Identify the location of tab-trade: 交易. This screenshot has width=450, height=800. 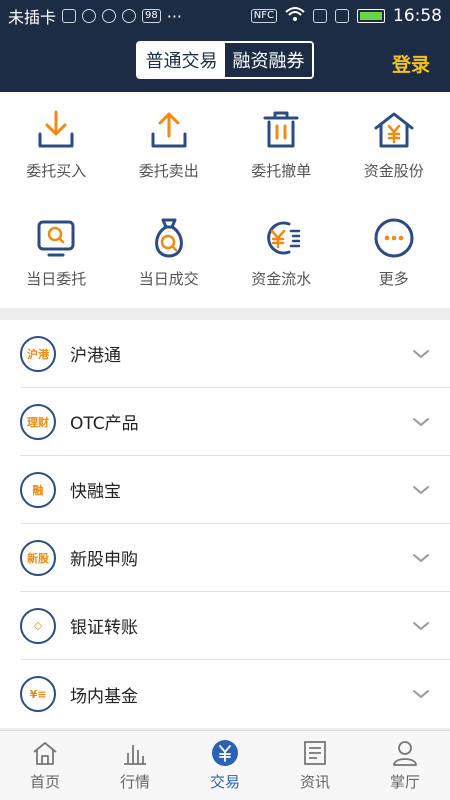
(225, 765).